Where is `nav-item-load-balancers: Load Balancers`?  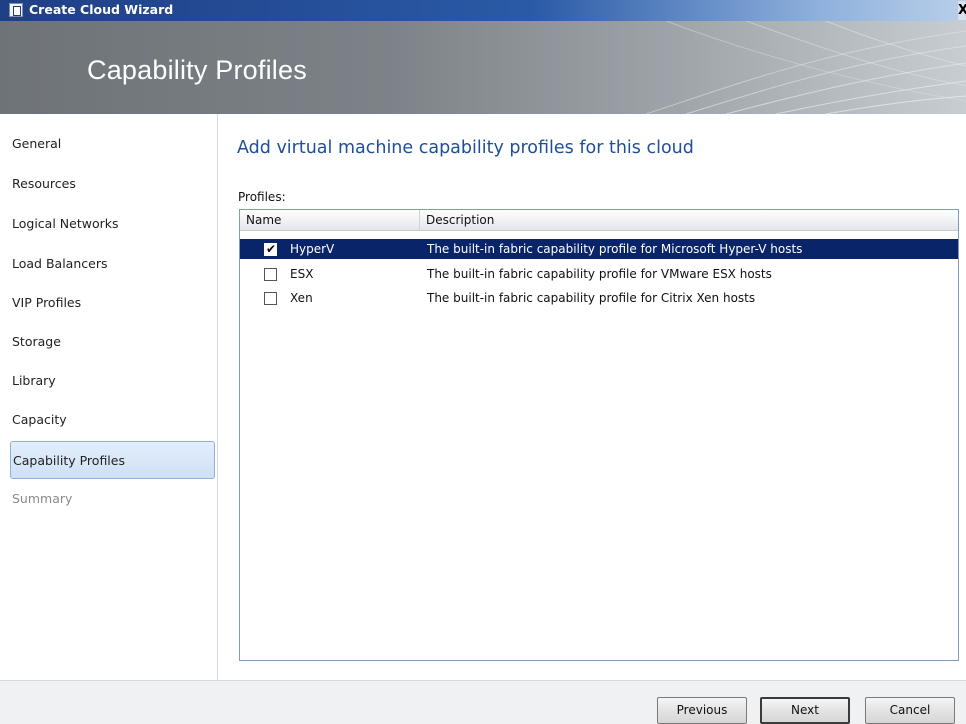 nav-item-load-balancers: Load Balancers is located at coordinates (112, 264).